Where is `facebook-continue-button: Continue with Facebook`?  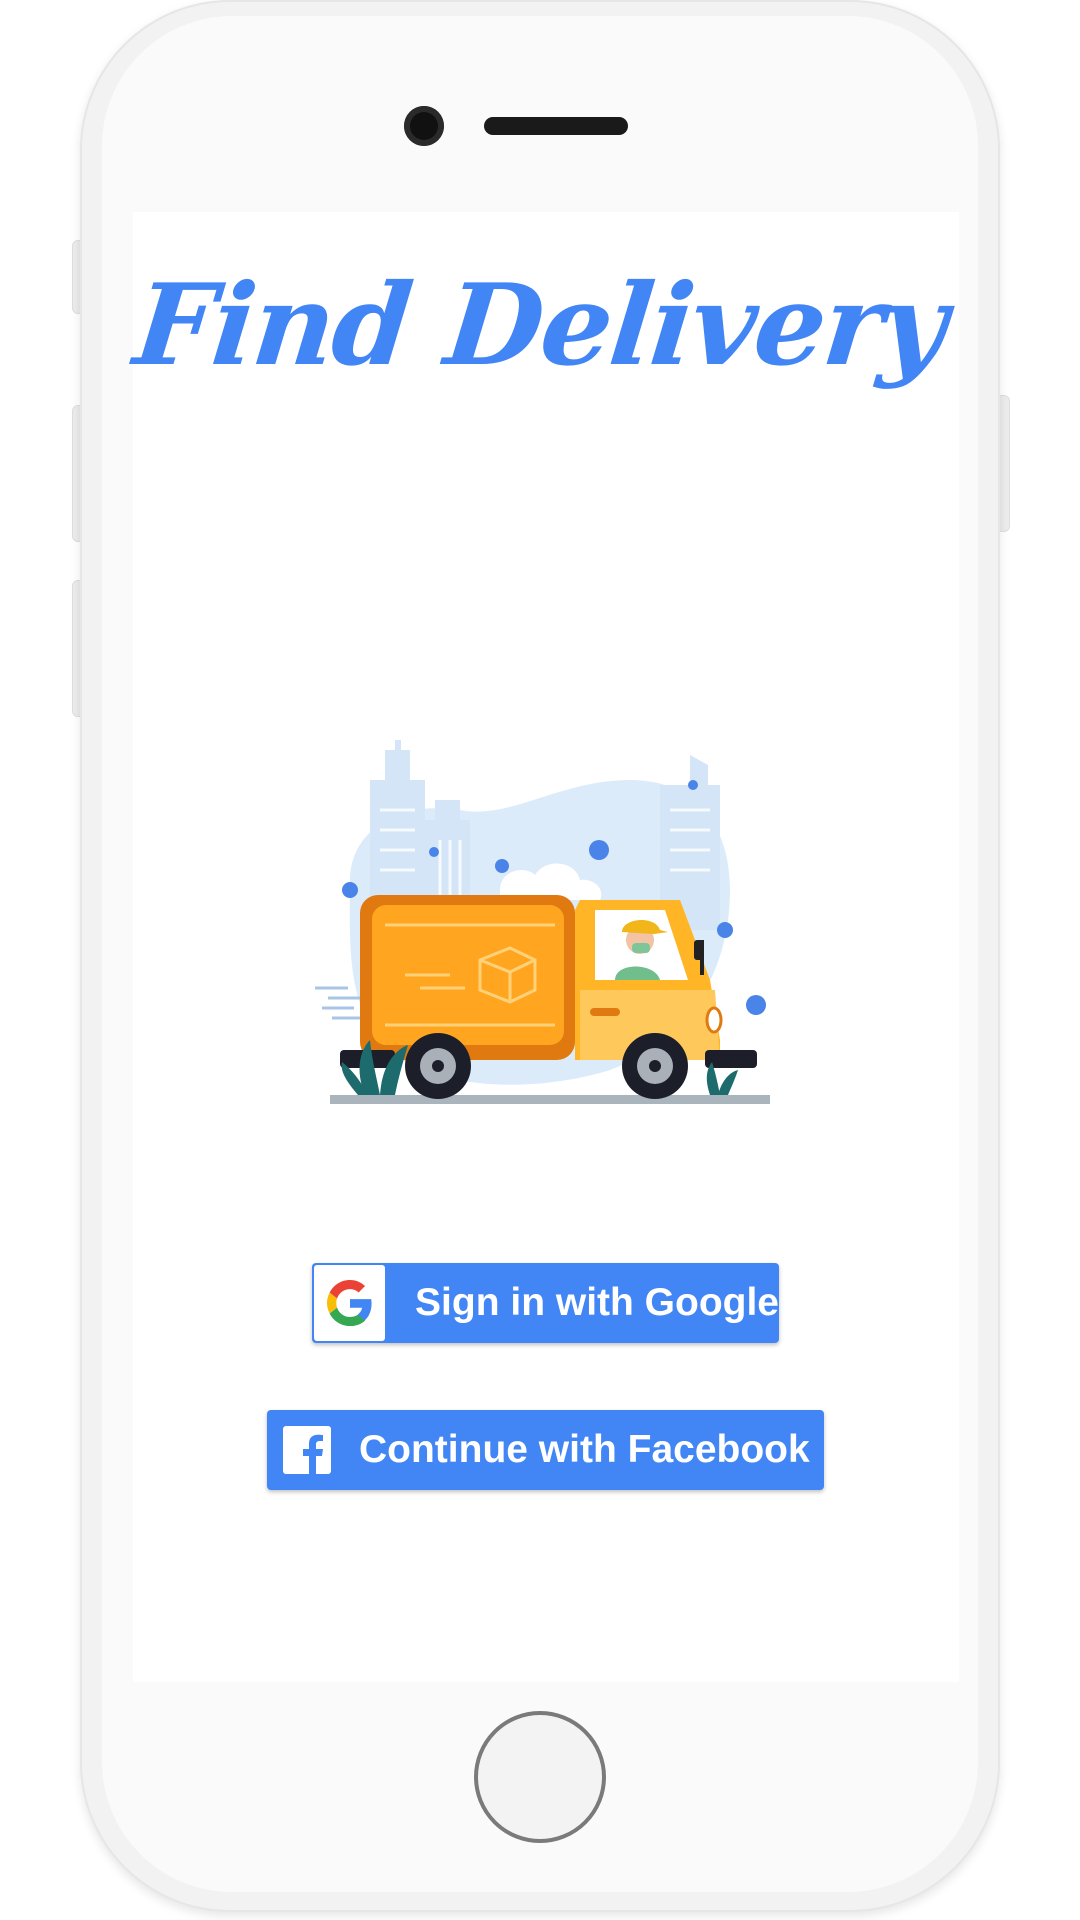 facebook-continue-button: Continue with Facebook is located at coordinates (545, 1450).